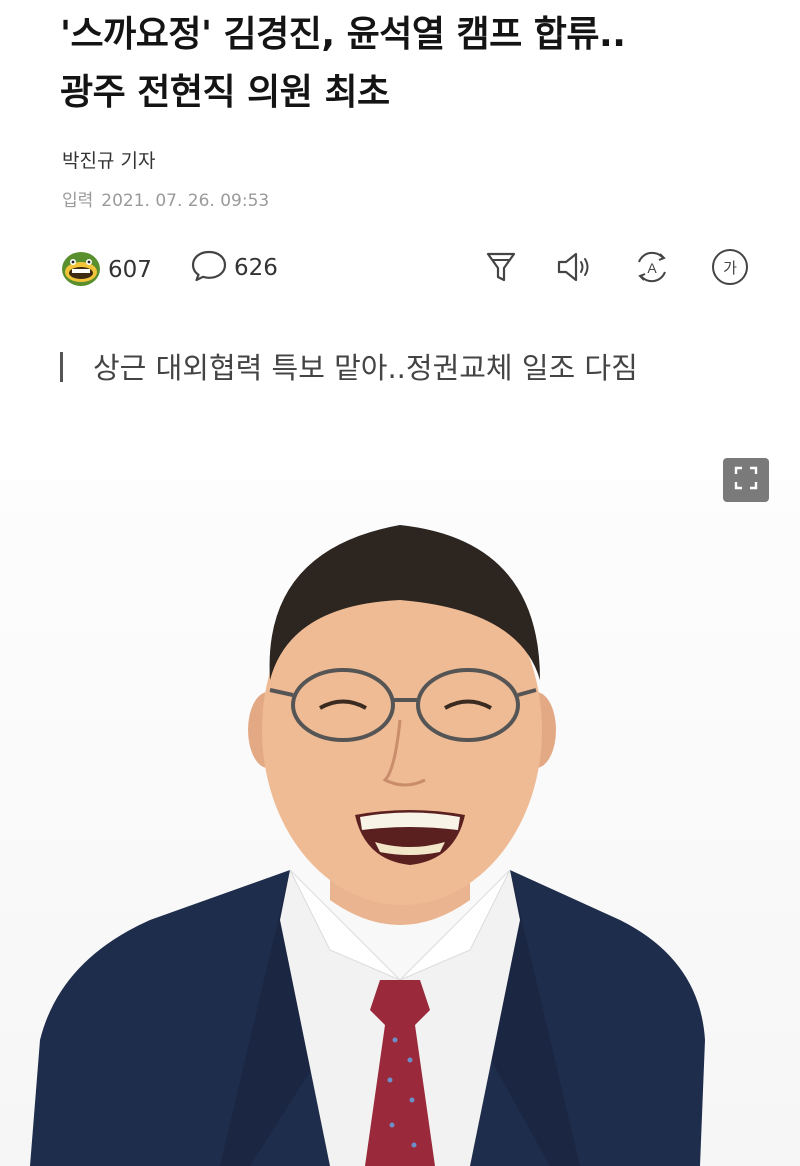 This screenshot has width=800, height=1166. I want to click on headline-line-2: 광주 전현직 의원 최초, so click(225, 92).